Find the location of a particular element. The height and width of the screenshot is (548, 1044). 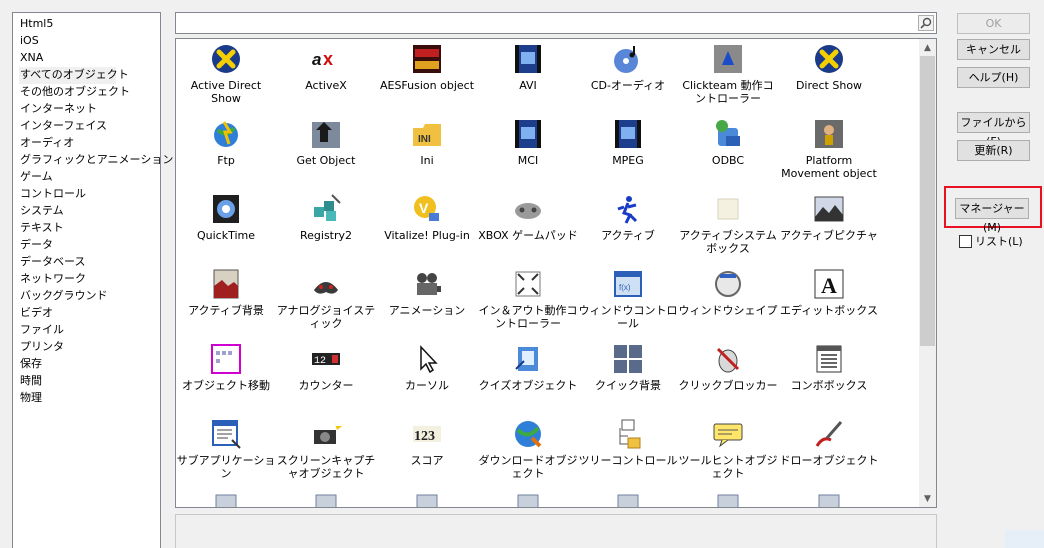

object-label: ツールヒントオブジェクト is located at coordinates (728, 467).